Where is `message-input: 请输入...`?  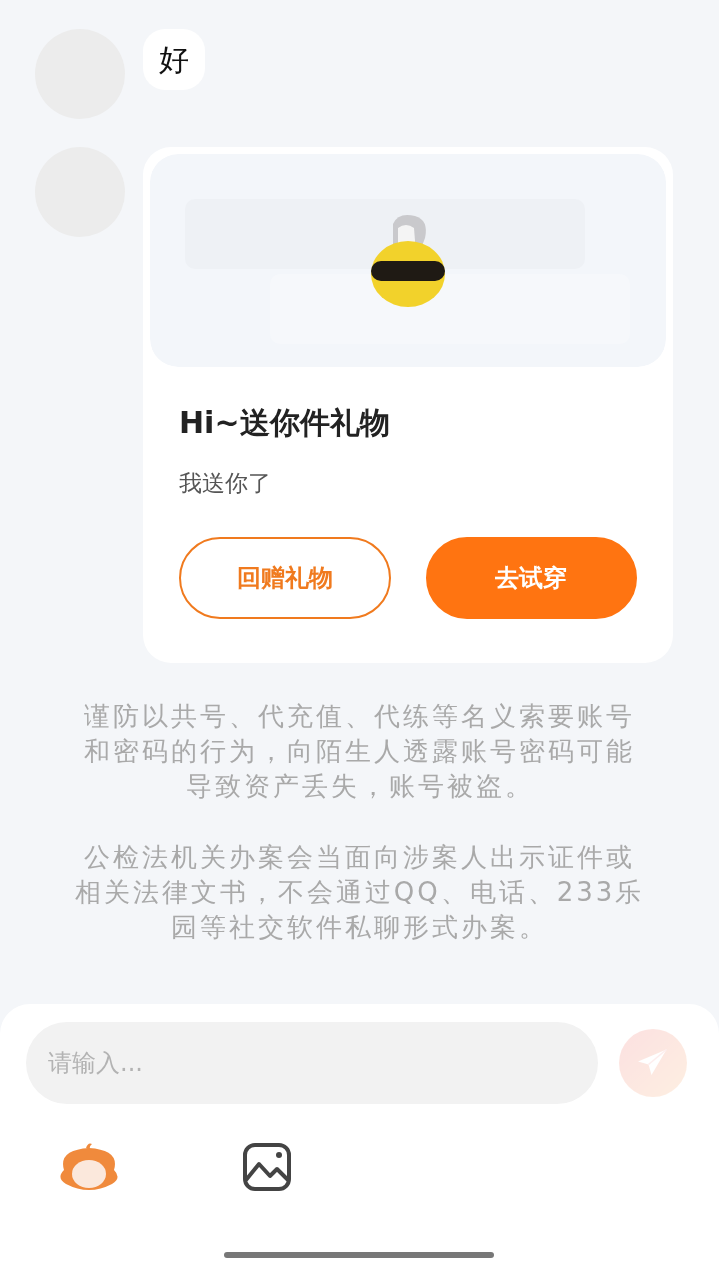 message-input: 请输入... is located at coordinates (312, 1063).